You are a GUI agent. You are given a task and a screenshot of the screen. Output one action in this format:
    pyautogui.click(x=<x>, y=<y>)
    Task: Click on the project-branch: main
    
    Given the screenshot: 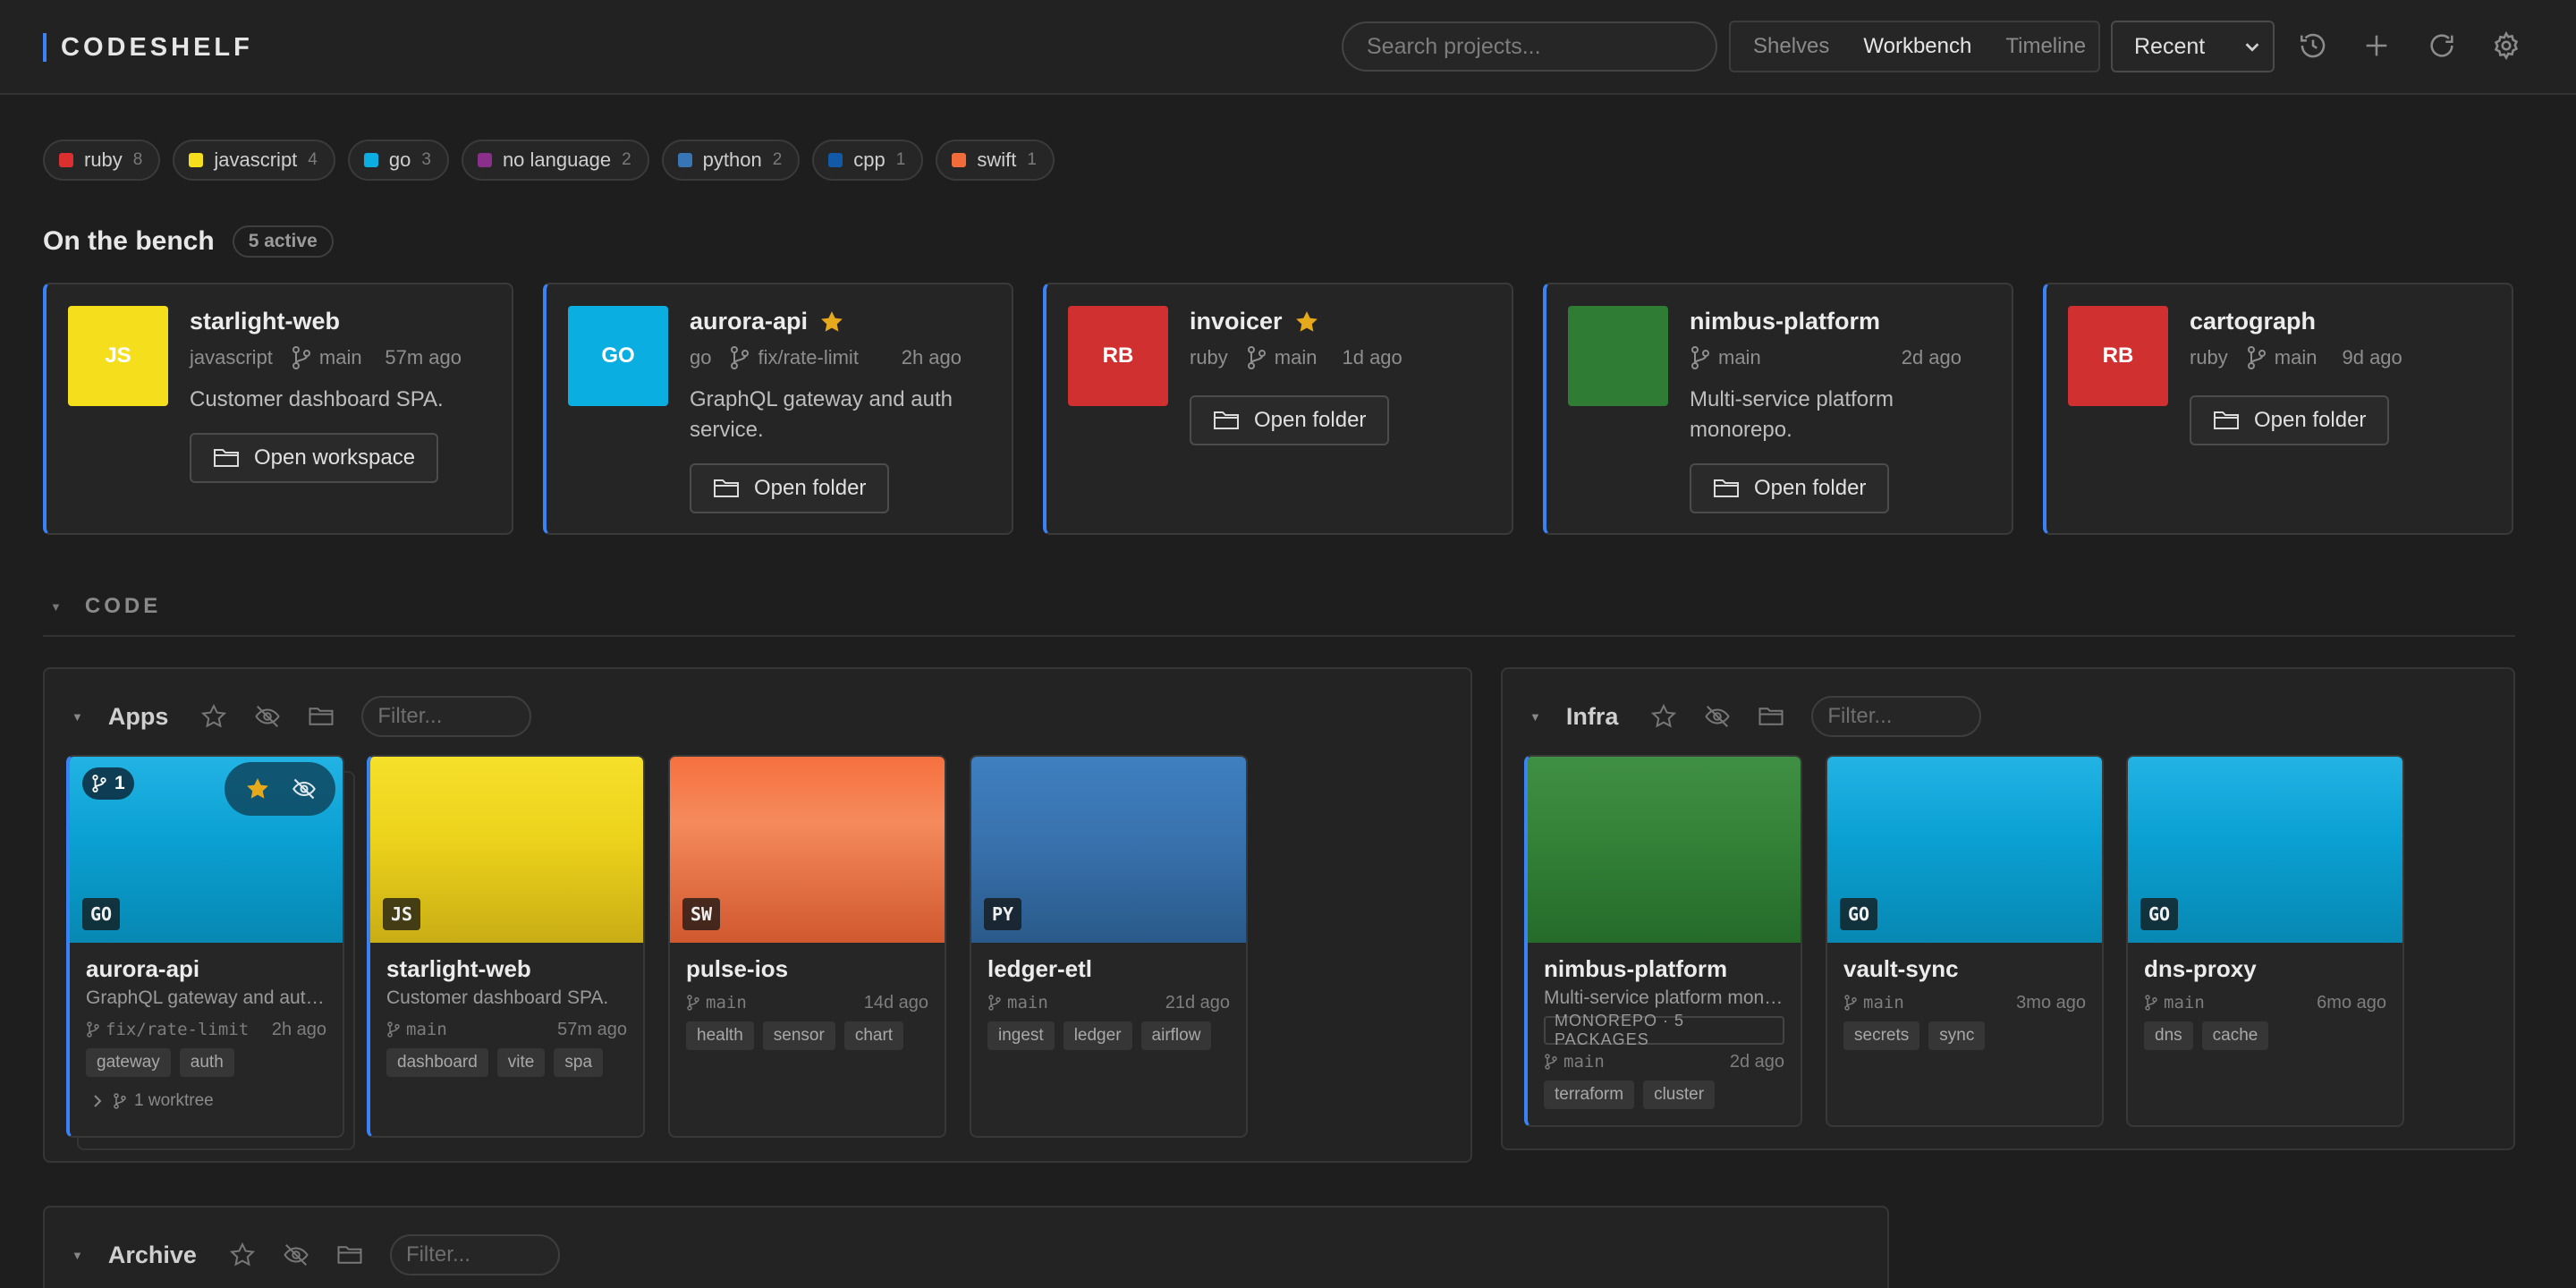 What is the action you would take?
    pyautogui.click(x=1017, y=1003)
    